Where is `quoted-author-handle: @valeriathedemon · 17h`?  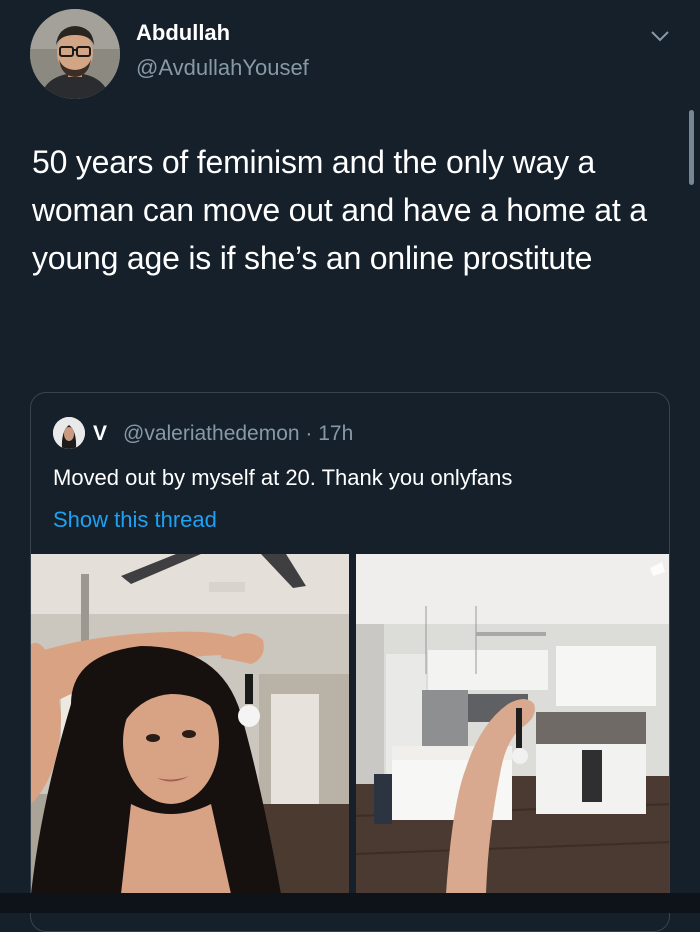
quoted-author-handle: @valeriathedemon · 17h is located at coordinates (238, 434).